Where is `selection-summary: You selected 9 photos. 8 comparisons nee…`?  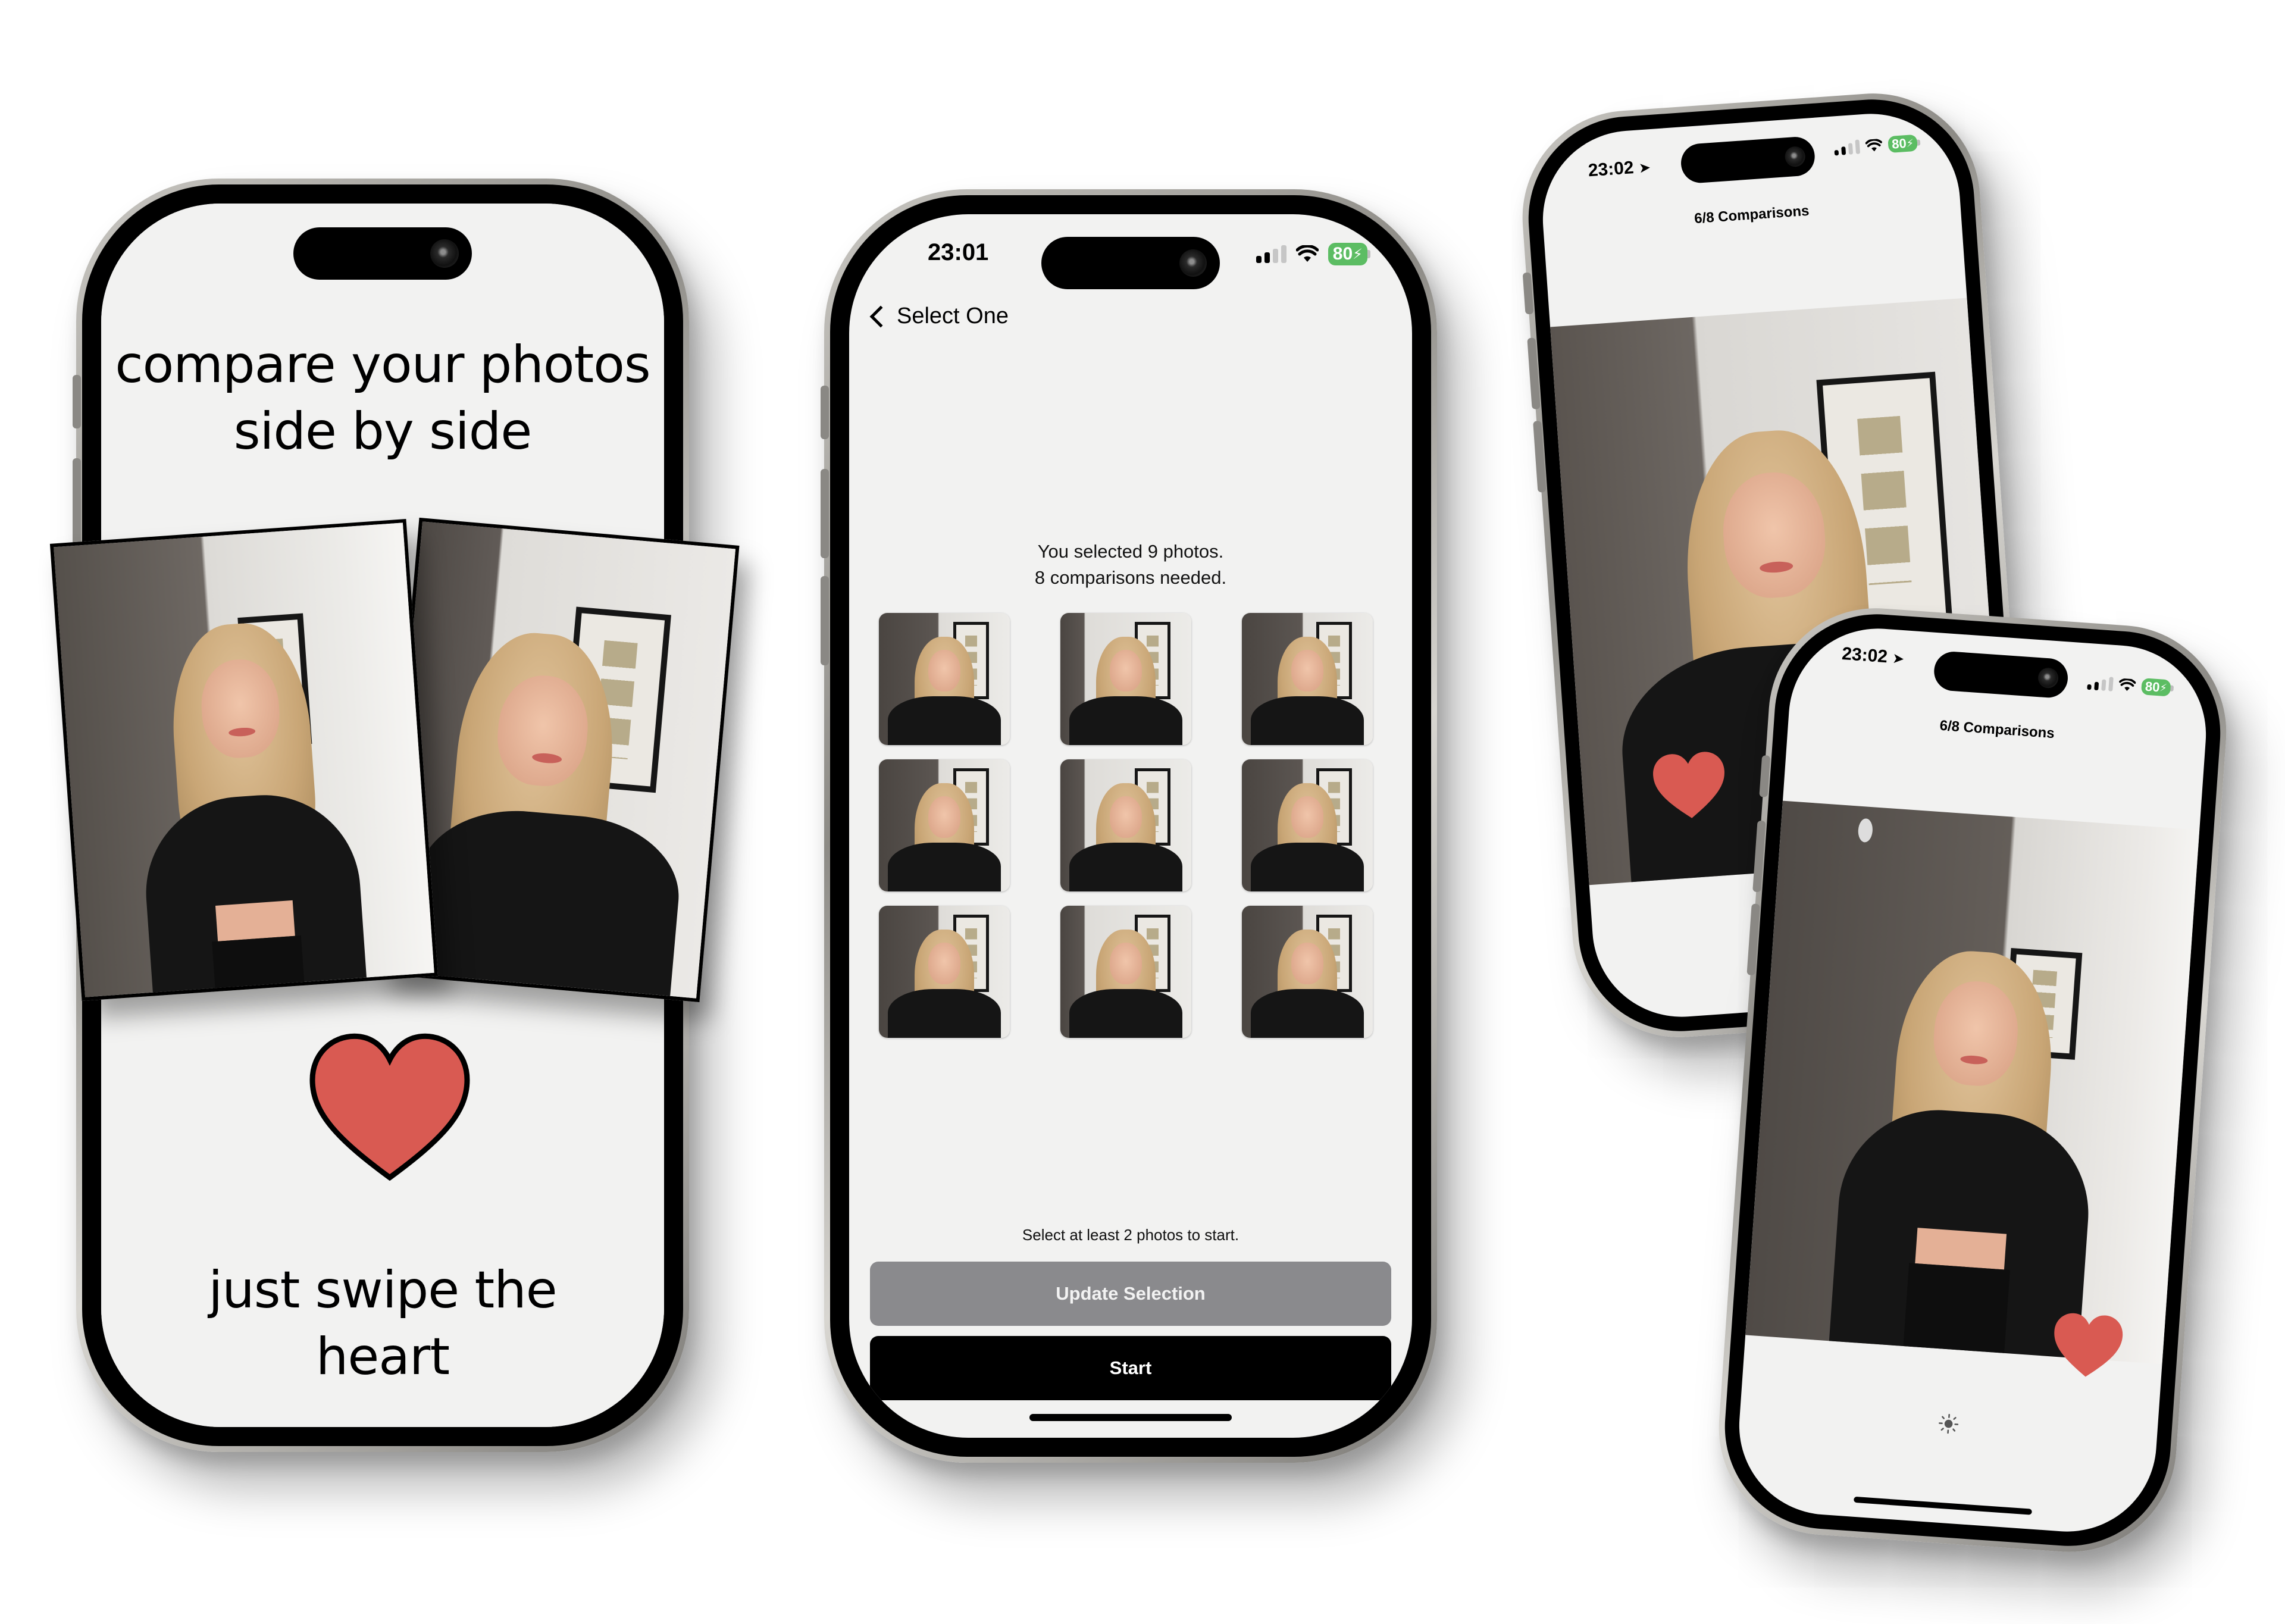
selection-summary: You selected 9 photos. 8 comparisons nee… is located at coordinates (1130, 565).